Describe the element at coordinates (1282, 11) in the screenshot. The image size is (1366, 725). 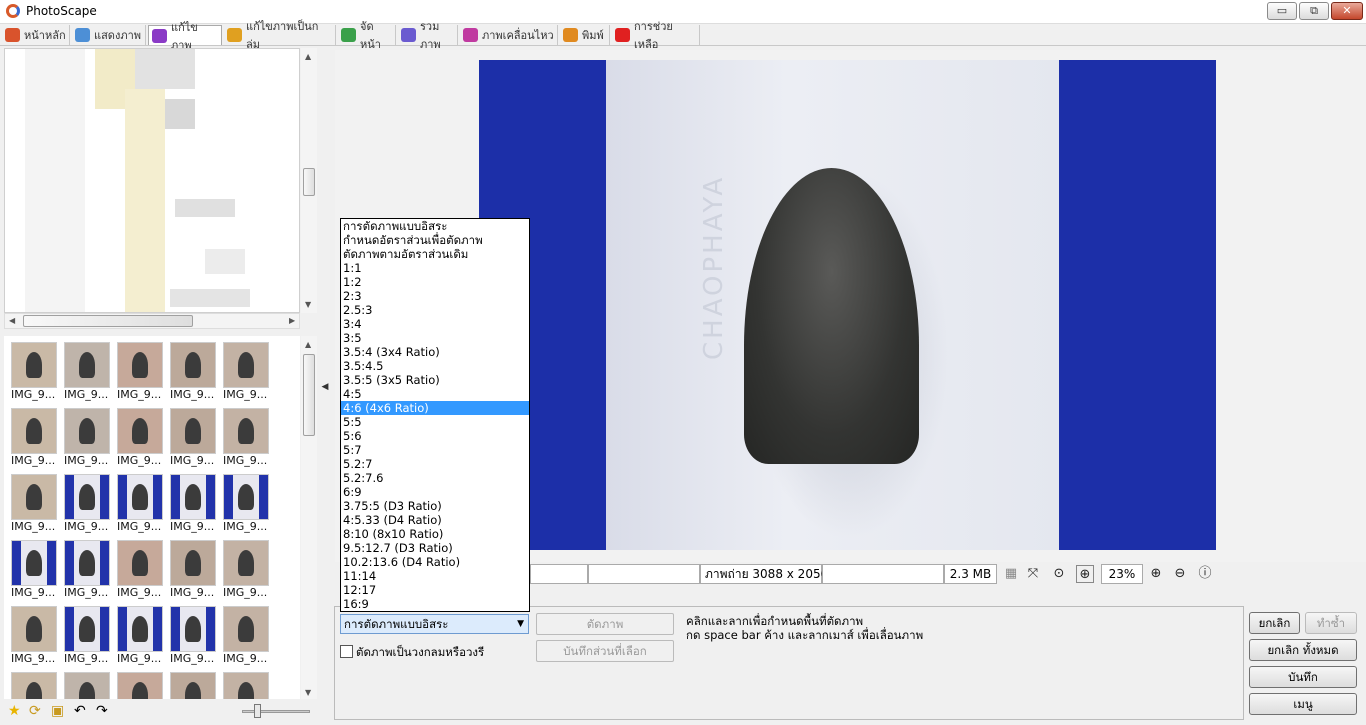
I see `minimize-button: ▭` at that location.